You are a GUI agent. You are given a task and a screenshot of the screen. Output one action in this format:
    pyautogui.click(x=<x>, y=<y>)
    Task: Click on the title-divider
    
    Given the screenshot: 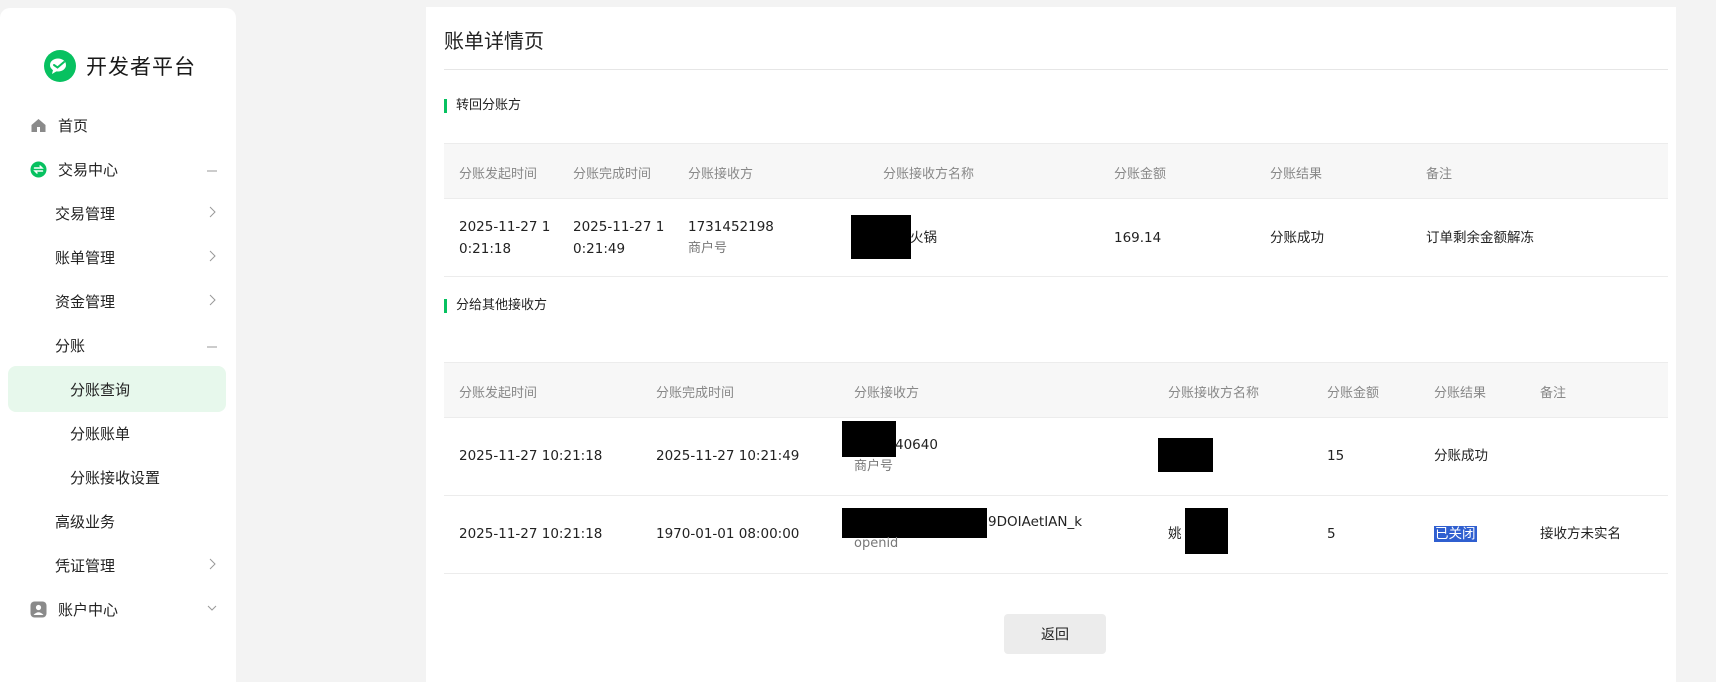 What is the action you would take?
    pyautogui.click(x=1056, y=69)
    